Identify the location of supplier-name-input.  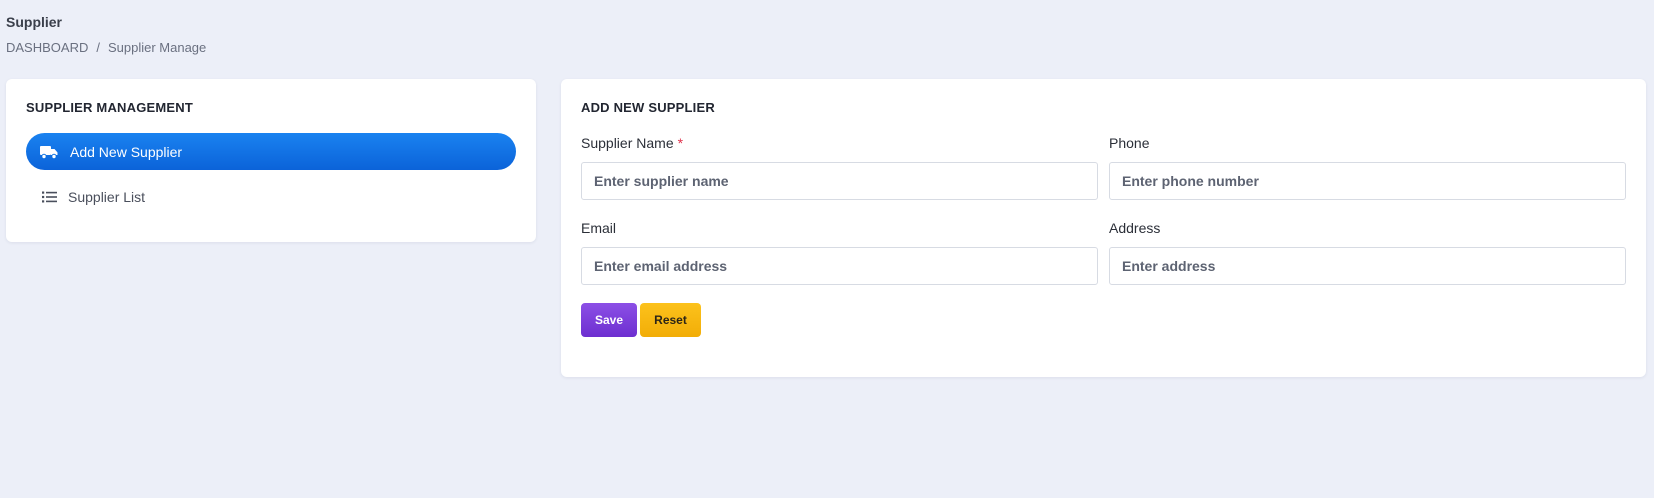
(839, 181).